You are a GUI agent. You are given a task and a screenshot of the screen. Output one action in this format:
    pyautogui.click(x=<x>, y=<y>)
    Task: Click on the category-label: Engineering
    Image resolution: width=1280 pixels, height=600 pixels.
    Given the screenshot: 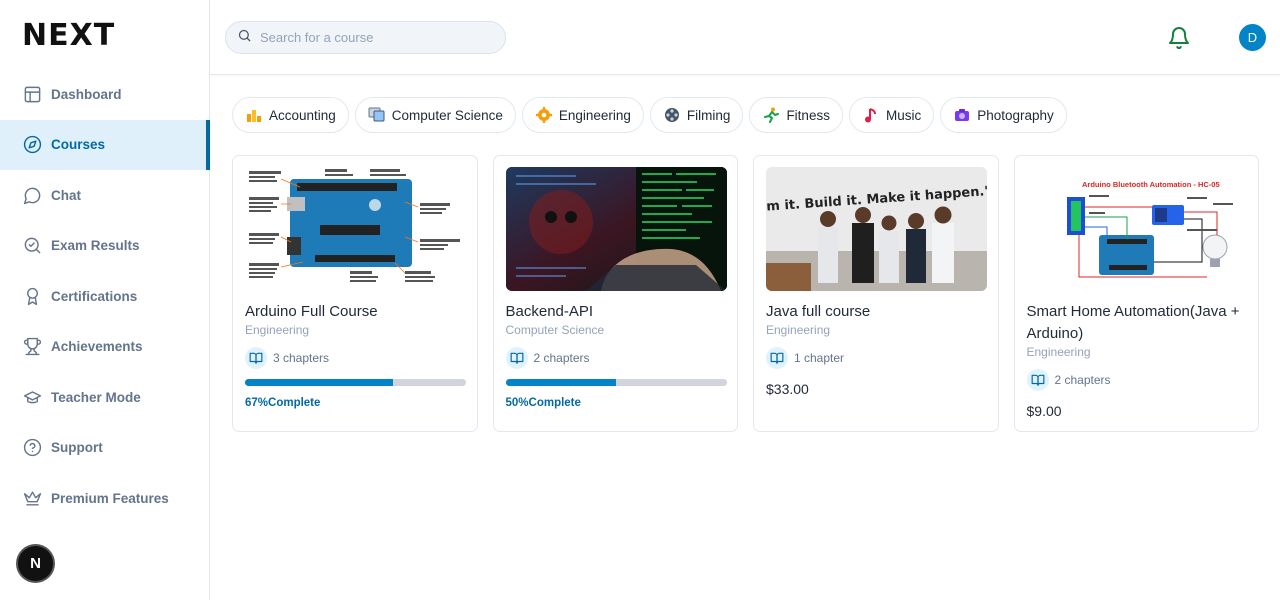 What is the action you would take?
    pyautogui.click(x=594, y=115)
    